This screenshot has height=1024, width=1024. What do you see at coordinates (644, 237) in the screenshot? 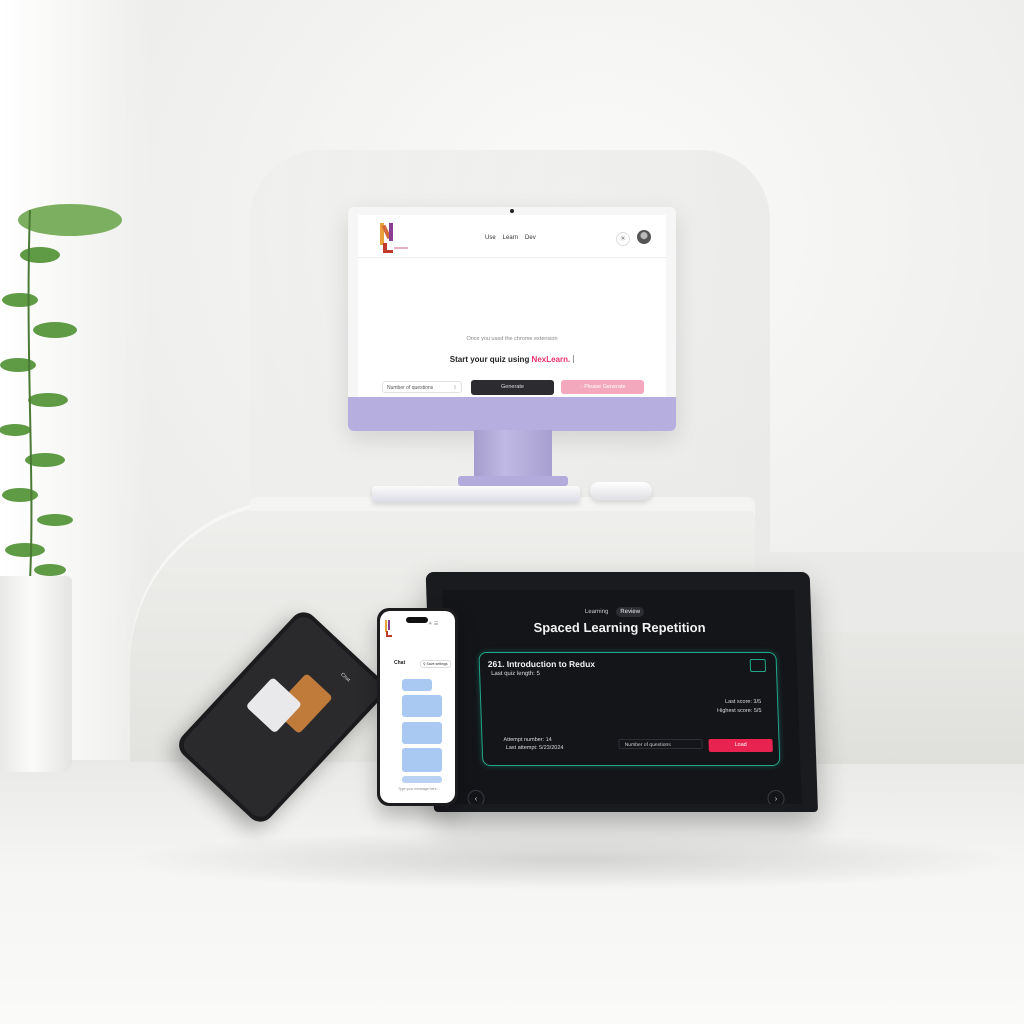
I see `avatar` at bounding box center [644, 237].